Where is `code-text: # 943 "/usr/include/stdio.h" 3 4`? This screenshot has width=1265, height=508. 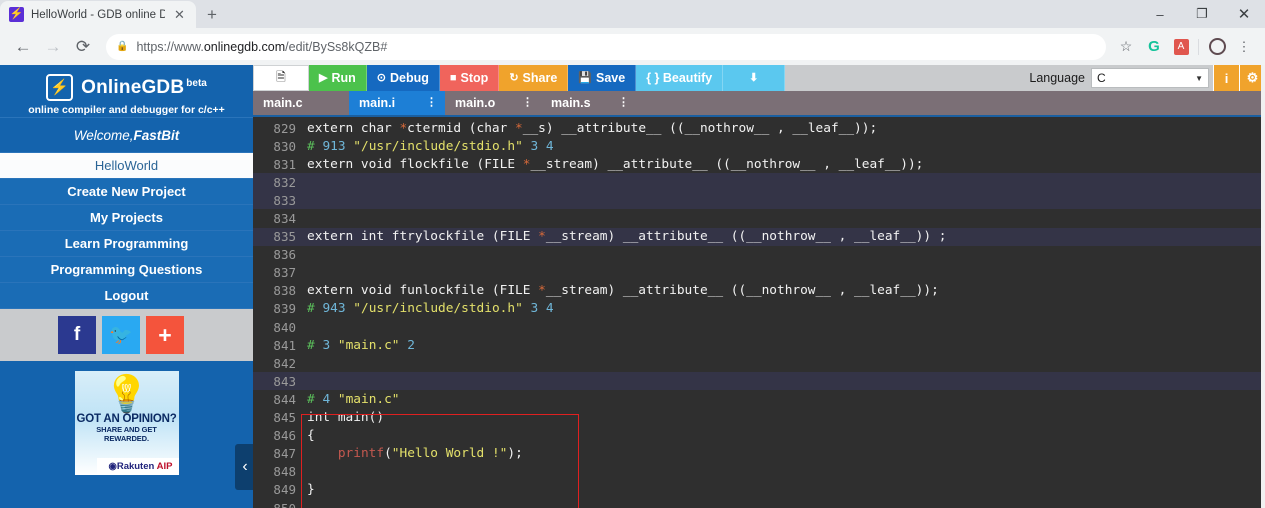
code-text: # 943 "/usr/include/stdio.h" 3 4 is located at coordinates (429, 308).